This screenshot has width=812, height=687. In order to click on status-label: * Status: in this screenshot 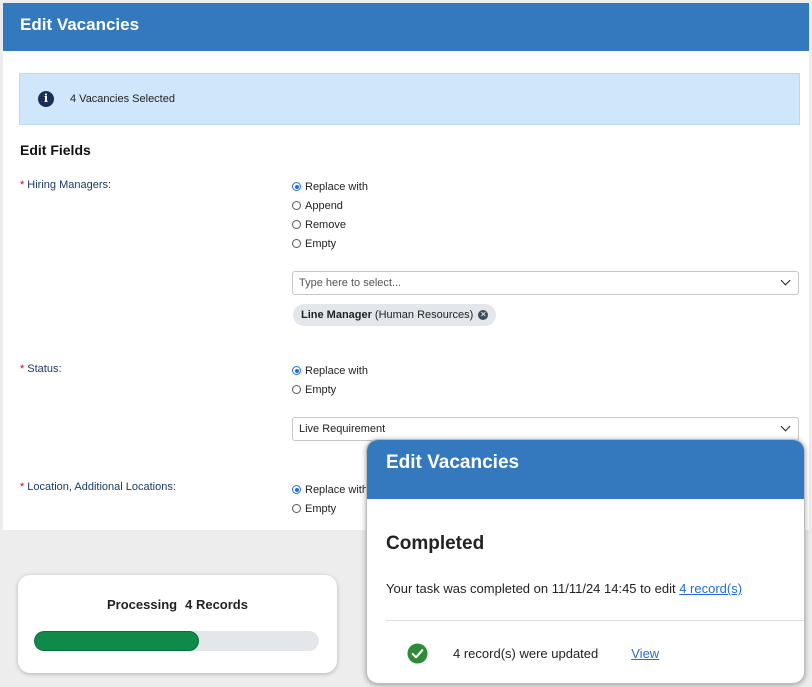, I will do `click(41, 369)`.